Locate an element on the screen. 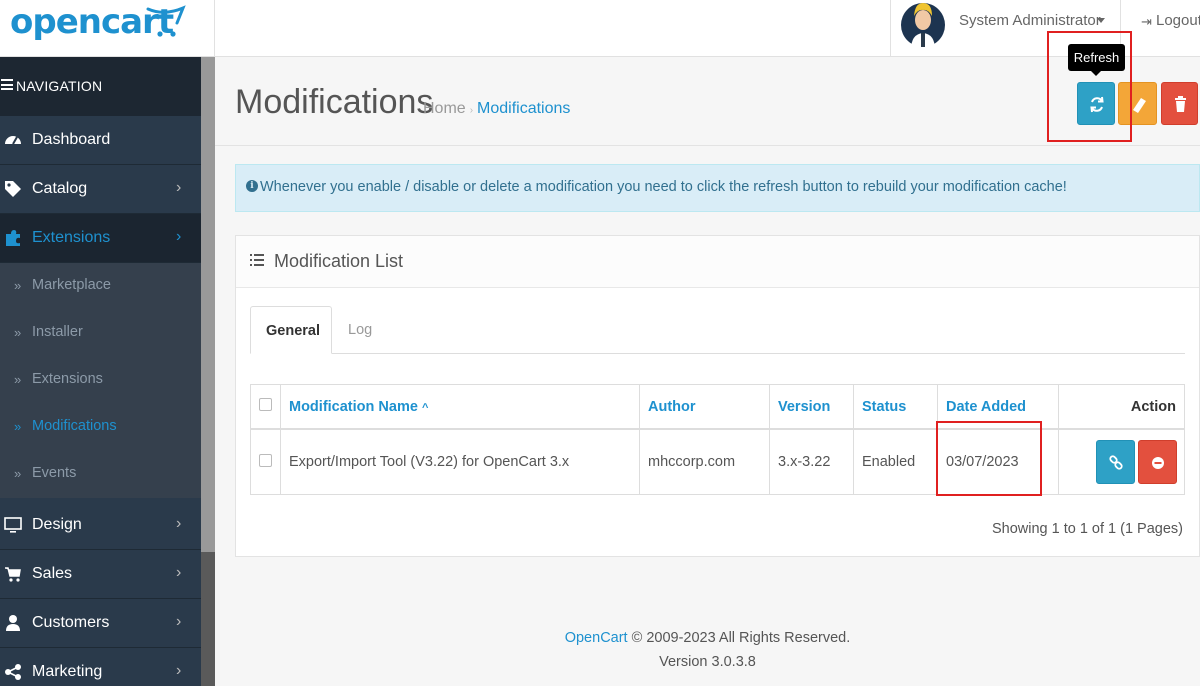 The width and height of the screenshot is (1200, 686). sidebar-item-design: Design › is located at coordinates (100, 525).